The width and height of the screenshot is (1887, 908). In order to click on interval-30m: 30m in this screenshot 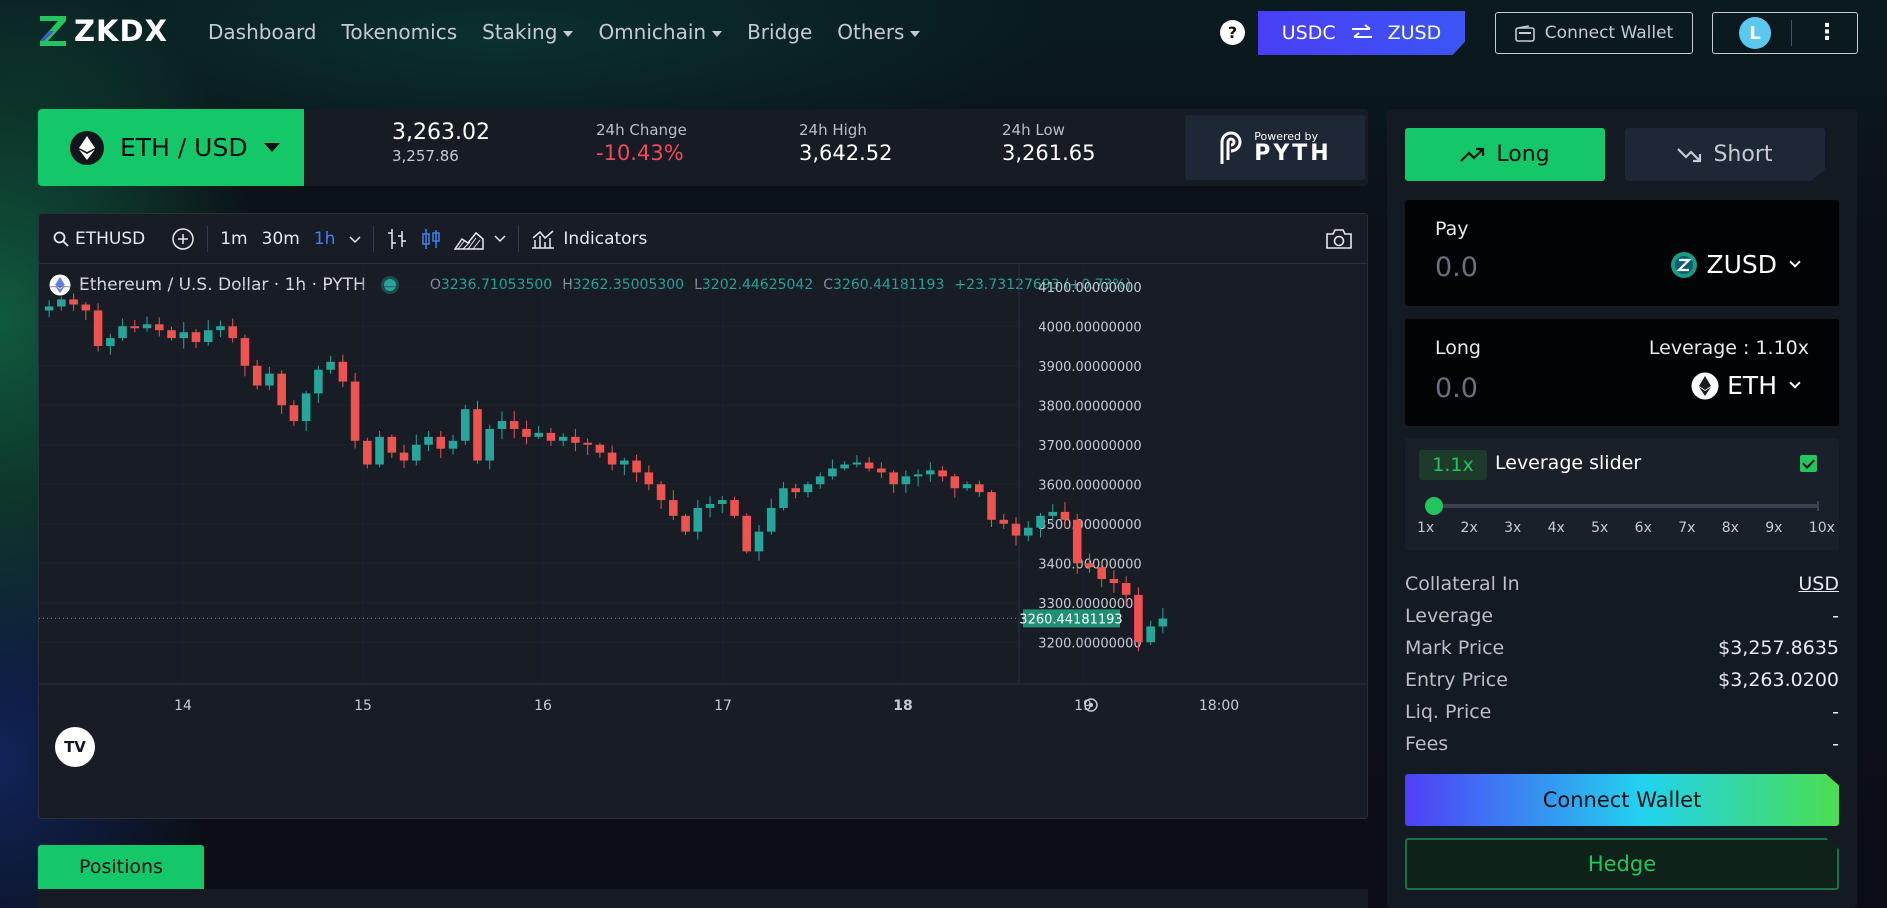, I will do `click(281, 239)`.